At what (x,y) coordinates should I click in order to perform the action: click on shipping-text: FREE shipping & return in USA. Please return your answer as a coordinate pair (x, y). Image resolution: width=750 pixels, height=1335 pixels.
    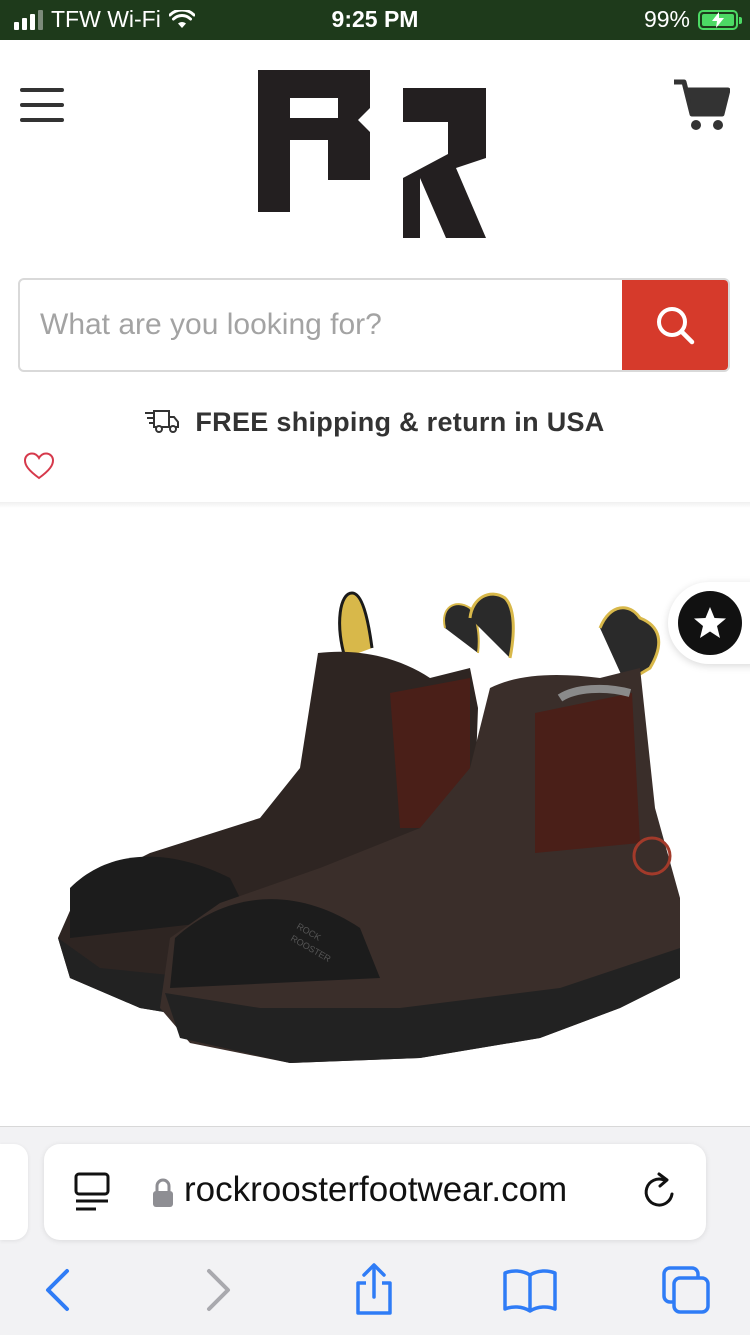
    Looking at the image, I should click on (400, 421).